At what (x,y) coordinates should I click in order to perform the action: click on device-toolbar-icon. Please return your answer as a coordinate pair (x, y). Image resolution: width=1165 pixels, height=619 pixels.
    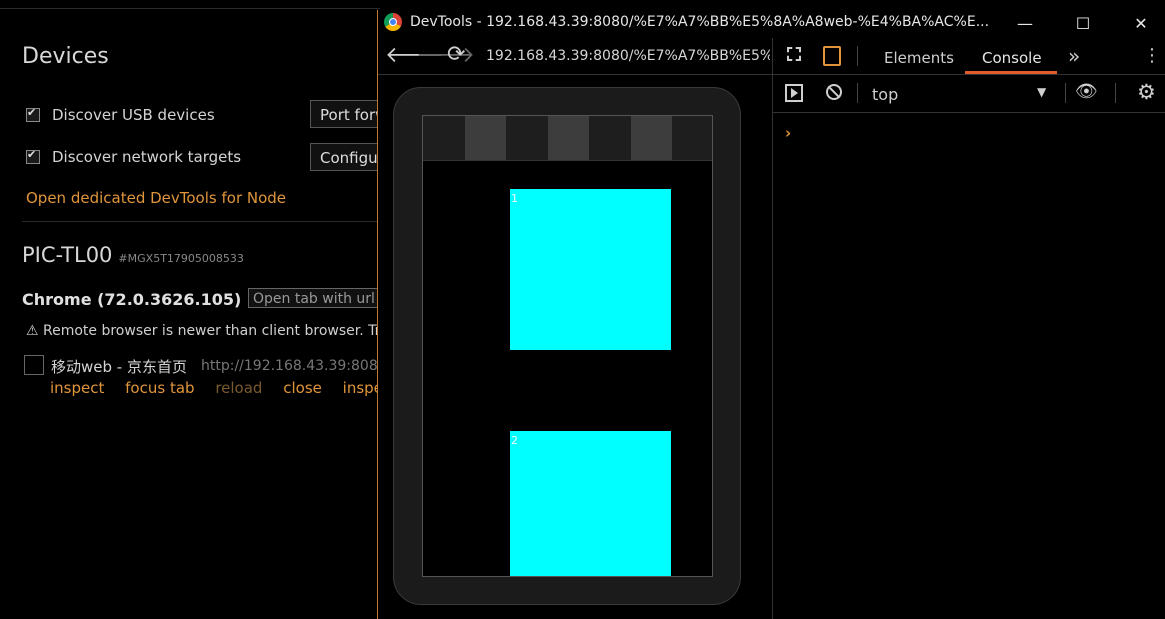
    Looking at the image, I should click on (832, 56).